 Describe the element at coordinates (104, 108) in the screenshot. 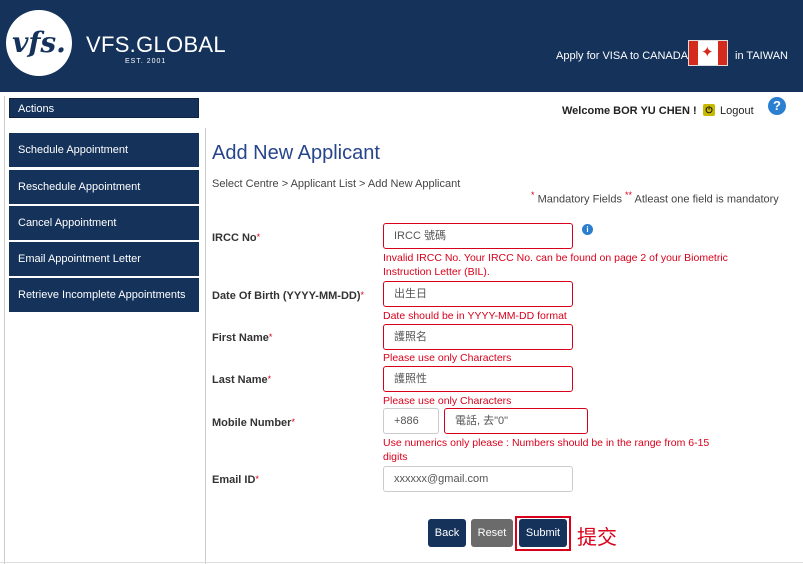

I see `sidebar-title: Actions` at that location.